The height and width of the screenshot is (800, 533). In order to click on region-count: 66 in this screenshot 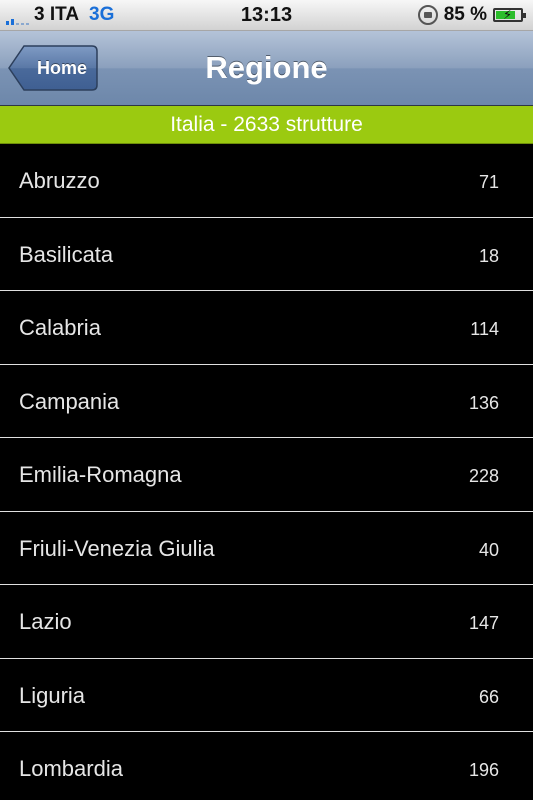, I will do `click(488, 696)`.